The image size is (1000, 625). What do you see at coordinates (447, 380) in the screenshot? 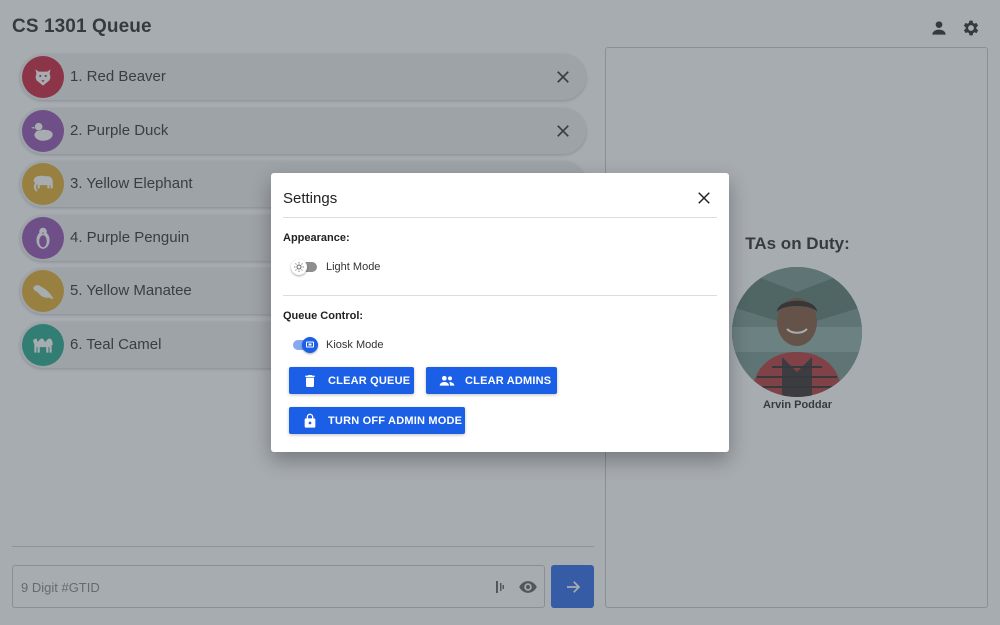
I see `people-icon` at bounding box center [447, 380].